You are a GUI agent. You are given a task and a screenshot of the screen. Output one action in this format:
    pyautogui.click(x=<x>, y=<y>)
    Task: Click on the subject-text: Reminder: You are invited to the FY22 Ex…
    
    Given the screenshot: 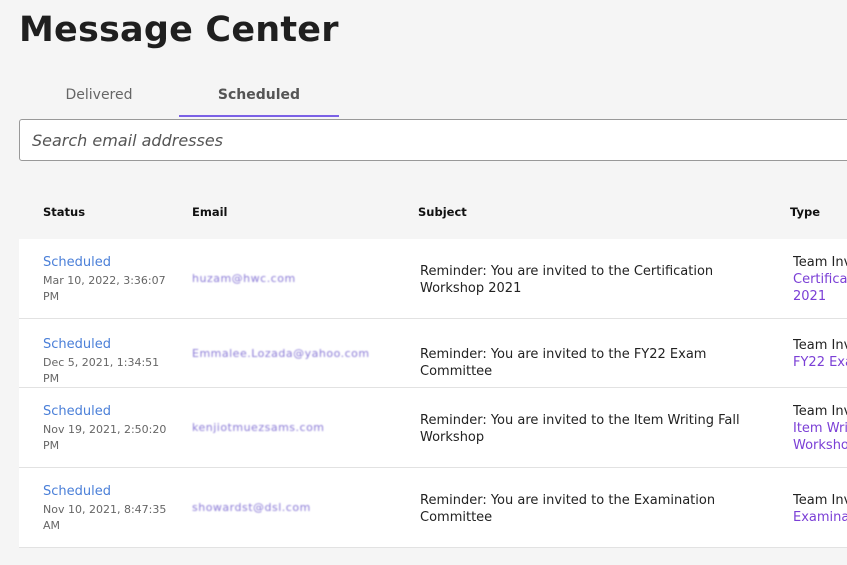 What is the action you would take?
    pyautogui.click(x=563, y=363)
    